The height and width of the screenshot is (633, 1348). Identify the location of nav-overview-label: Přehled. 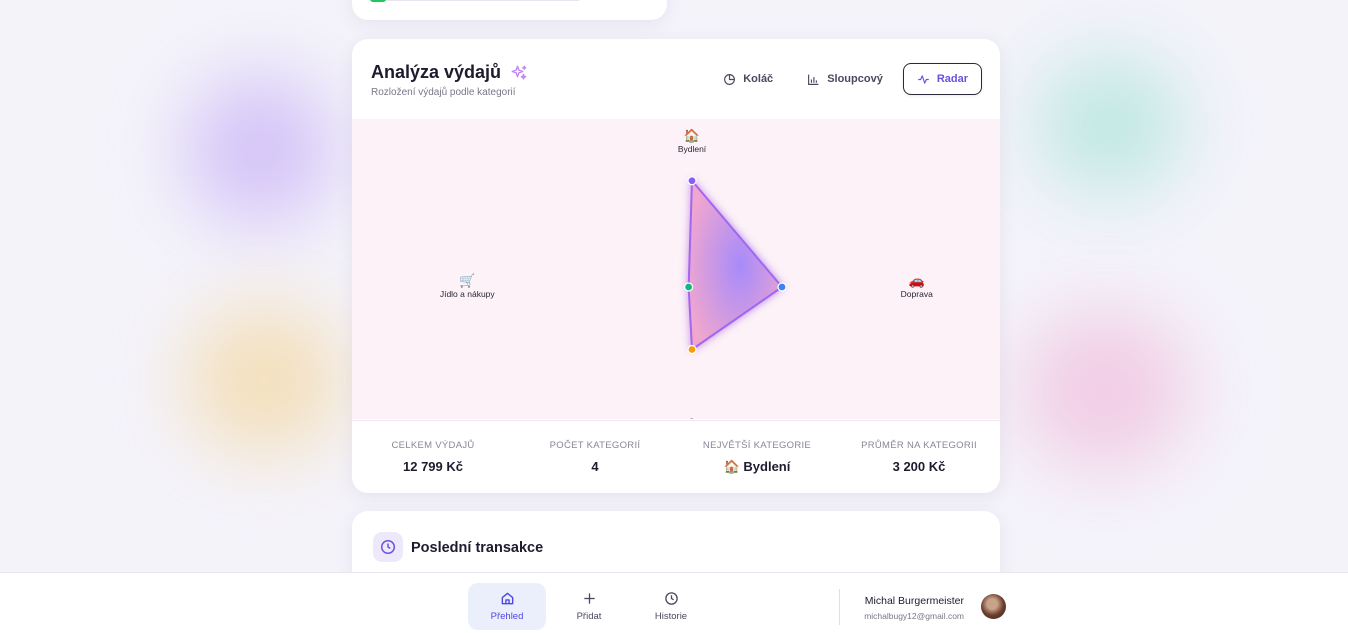
(507, 616).